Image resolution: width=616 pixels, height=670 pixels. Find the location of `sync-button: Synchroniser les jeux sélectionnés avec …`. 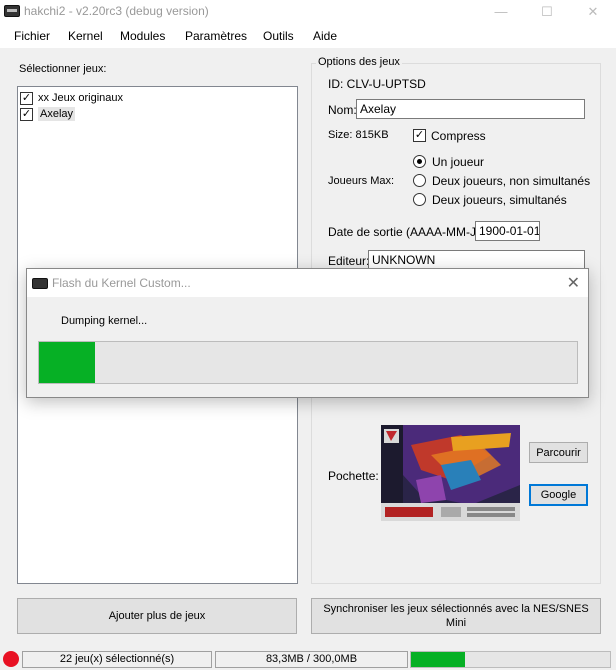

sync-button: Synchroniser les jeux sélectionnés avec … is located at coordinates (456, 616).